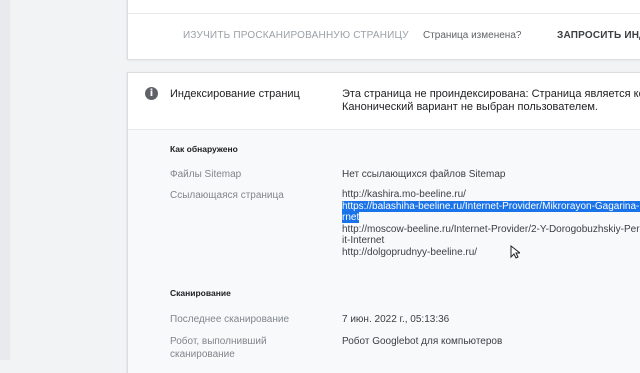 The width and height of the screenshot is (640, 373). I want to click on divider, so click(384, 13).